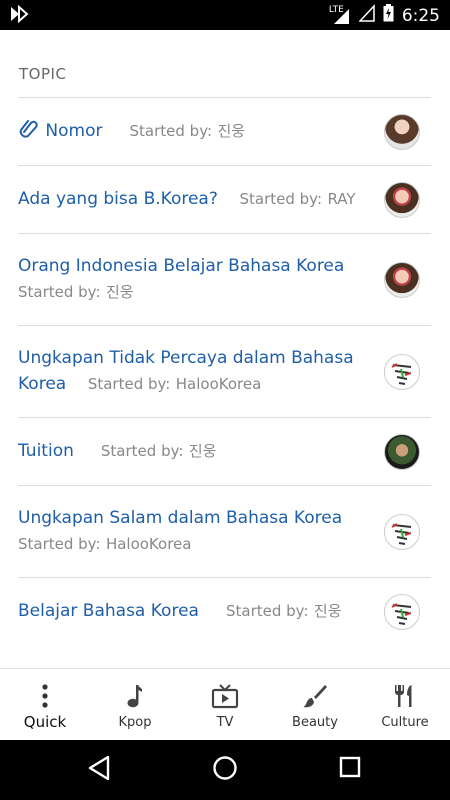 The width and height of the screenshot is (450, 800). What do you see at coordinates (100, 770) in the screenshot?
I see `back-icon` at bounding box center [100, 770].